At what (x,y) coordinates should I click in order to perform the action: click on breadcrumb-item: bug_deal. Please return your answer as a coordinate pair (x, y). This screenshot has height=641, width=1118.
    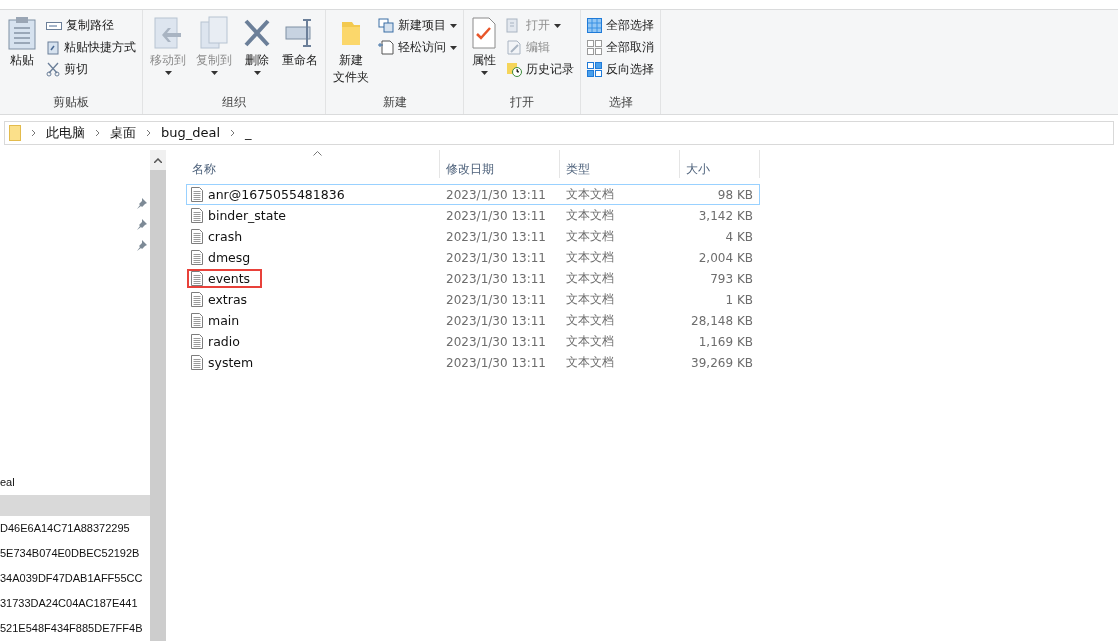
    Looking at the image, I should click on (191, 132).